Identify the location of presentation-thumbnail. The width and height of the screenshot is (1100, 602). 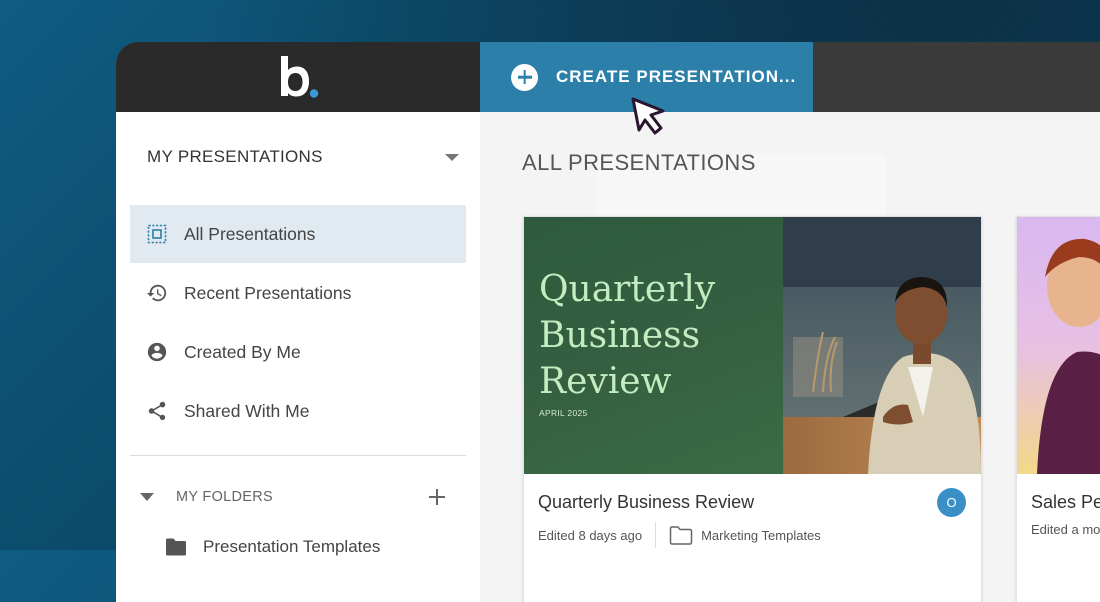
(1058, 345).